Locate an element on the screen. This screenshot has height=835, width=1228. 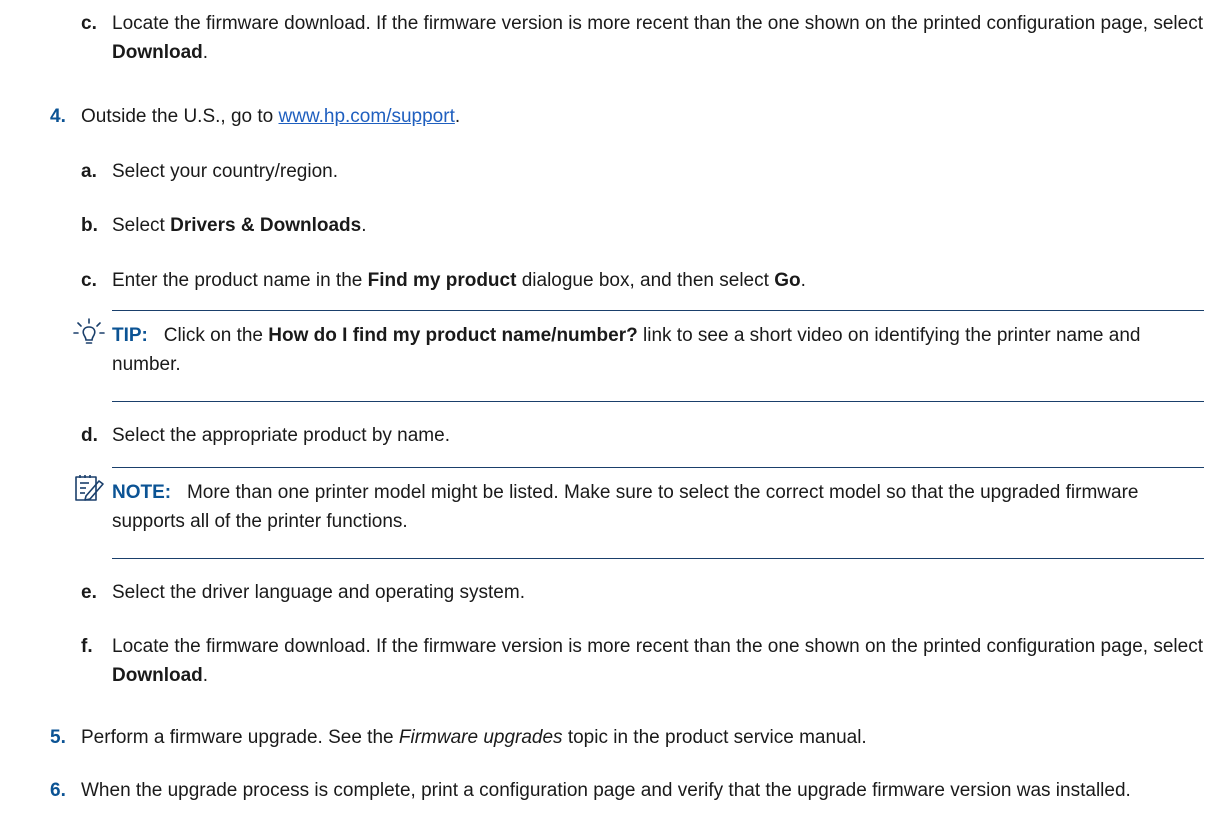
step-4c-part3: . is located at coordinates (803, 280).